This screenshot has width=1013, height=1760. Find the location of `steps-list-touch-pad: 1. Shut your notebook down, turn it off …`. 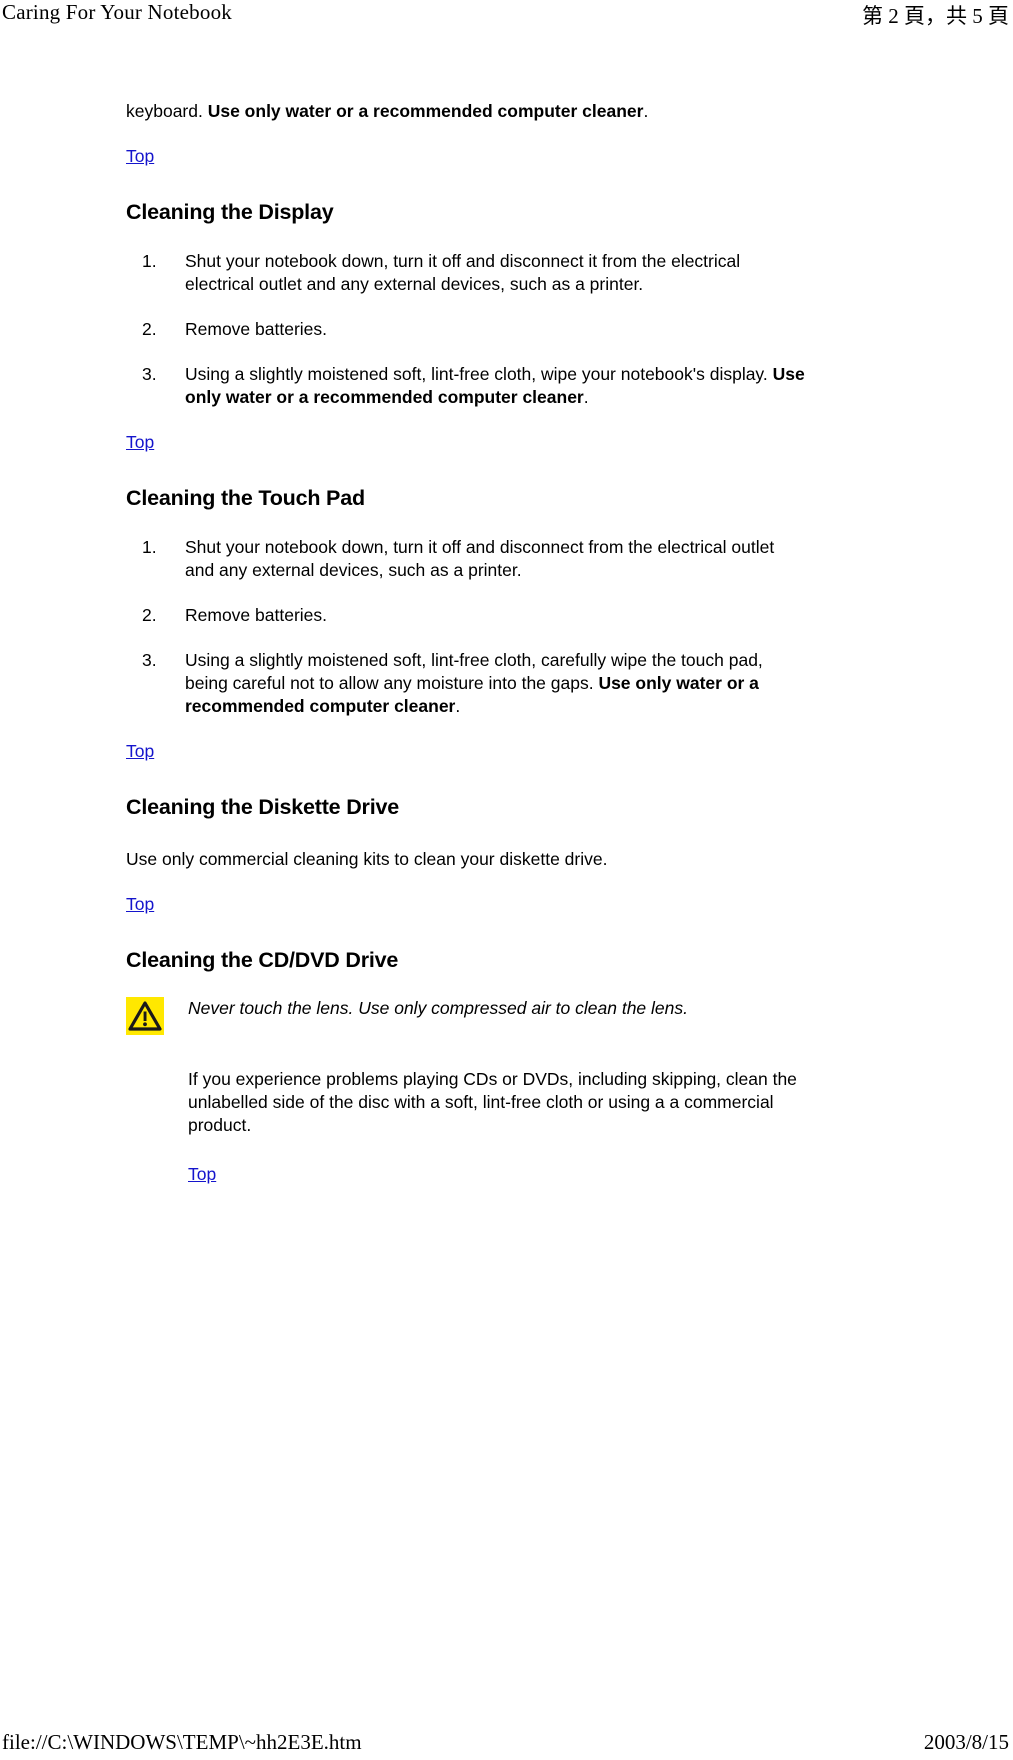

steps-list-touch-pad: 1. Shut your notebook down, turn it off … is located at coordinates (466, 627).